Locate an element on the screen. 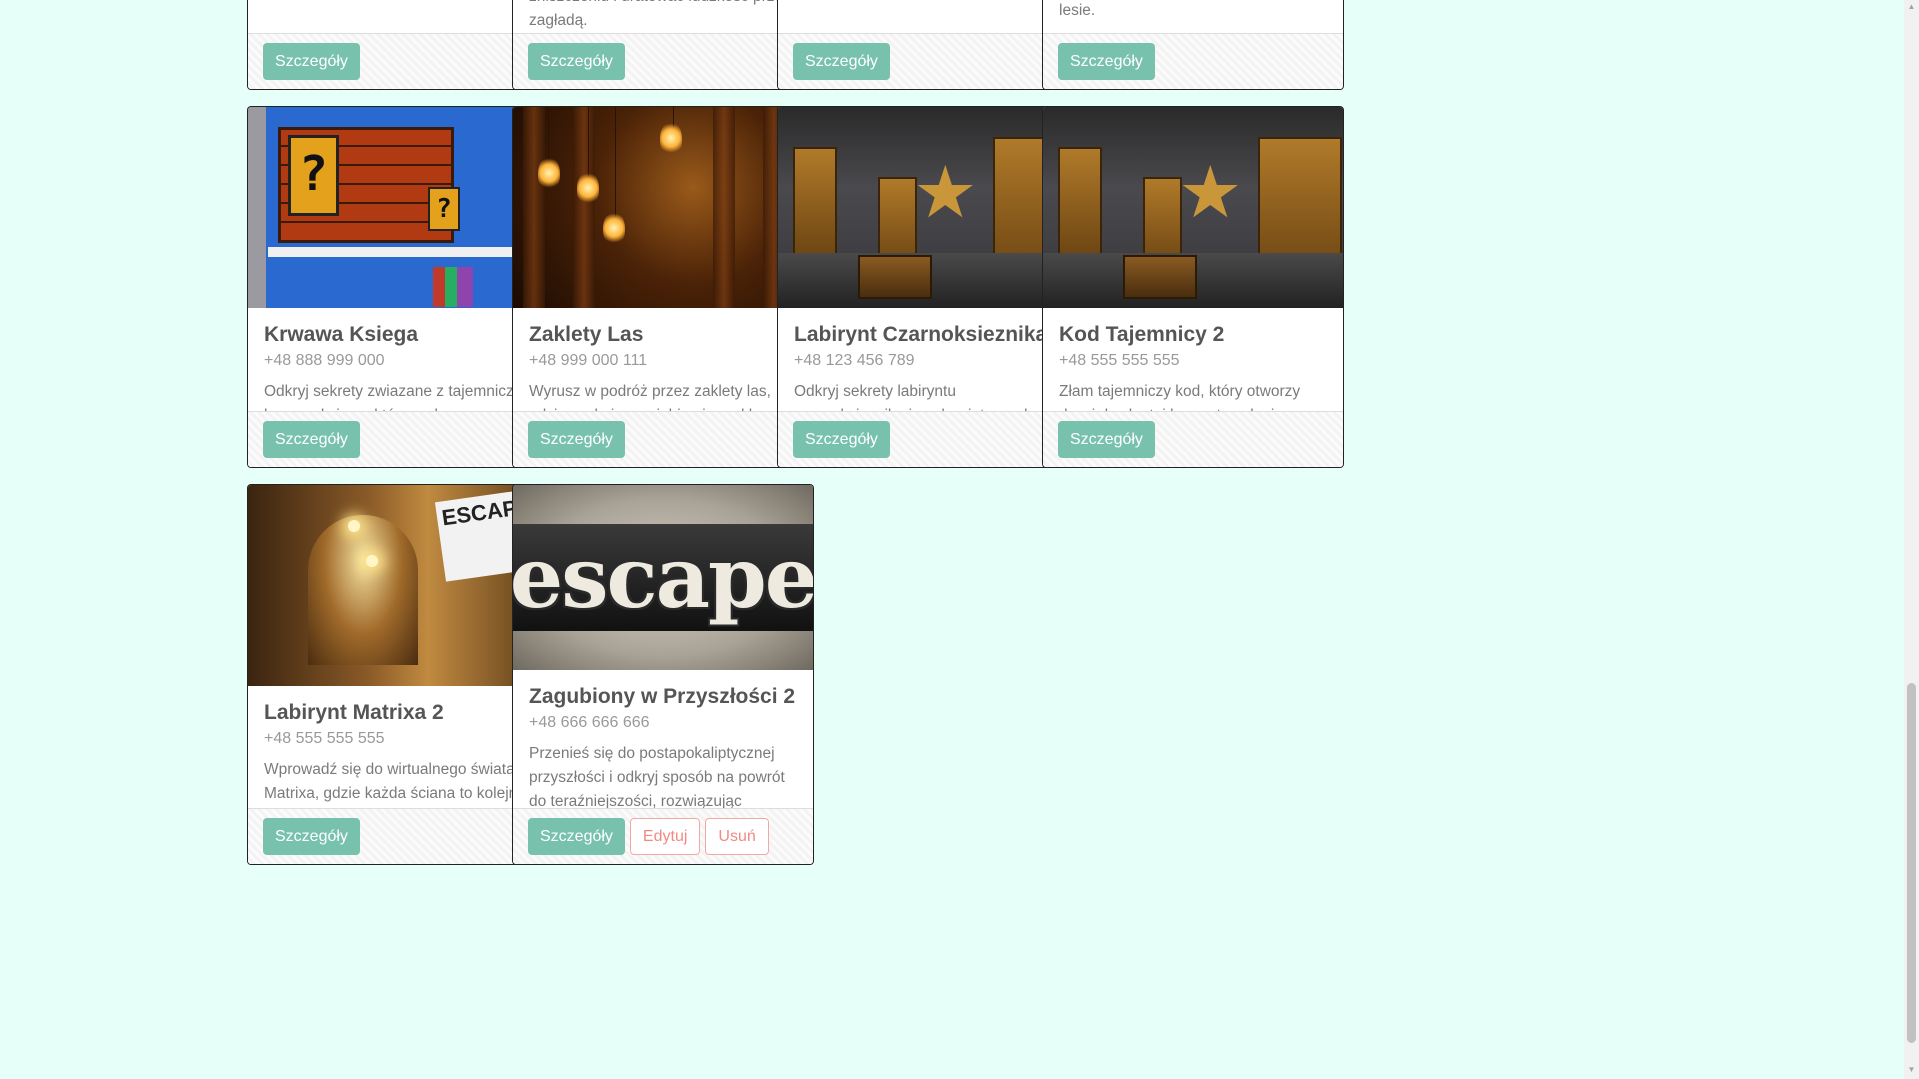  card-footer: Szczegóły Edytuj Usuń is located at coordinates (663, 836).